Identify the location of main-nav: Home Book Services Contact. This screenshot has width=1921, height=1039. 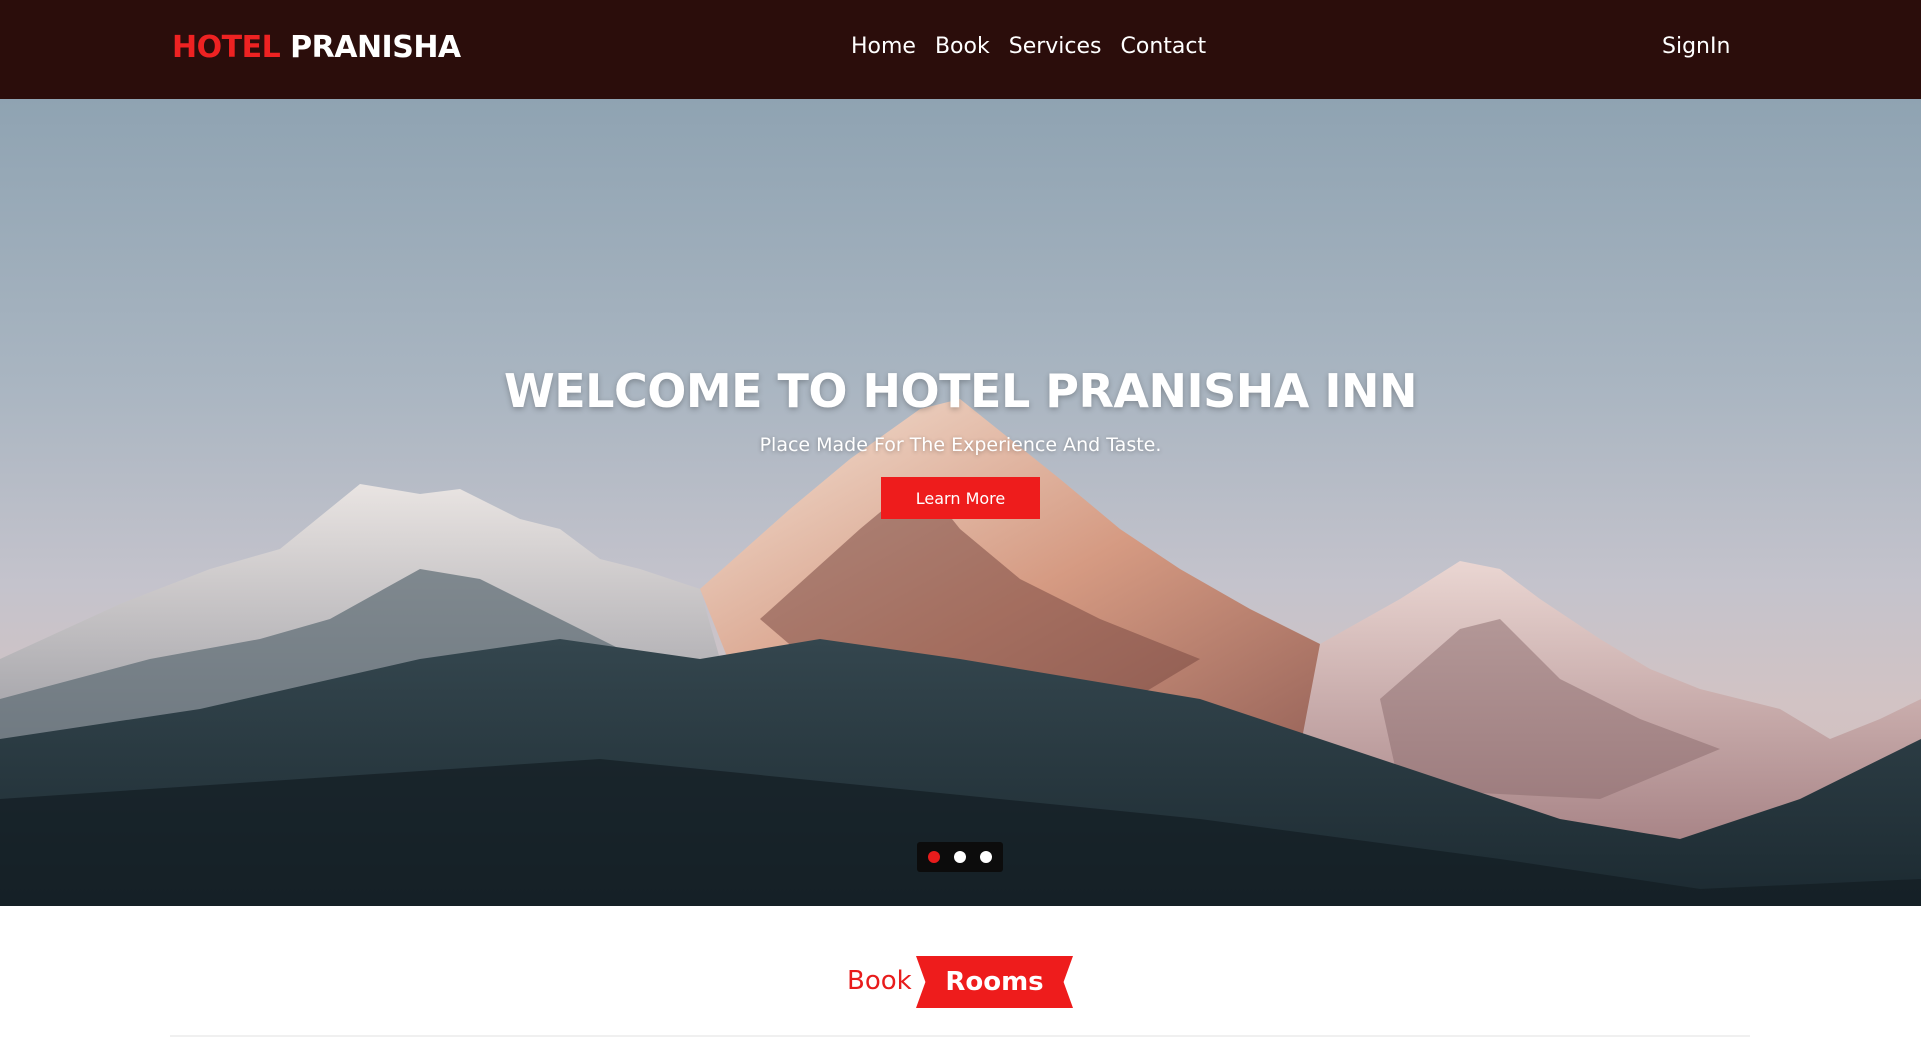
(1028, 46).